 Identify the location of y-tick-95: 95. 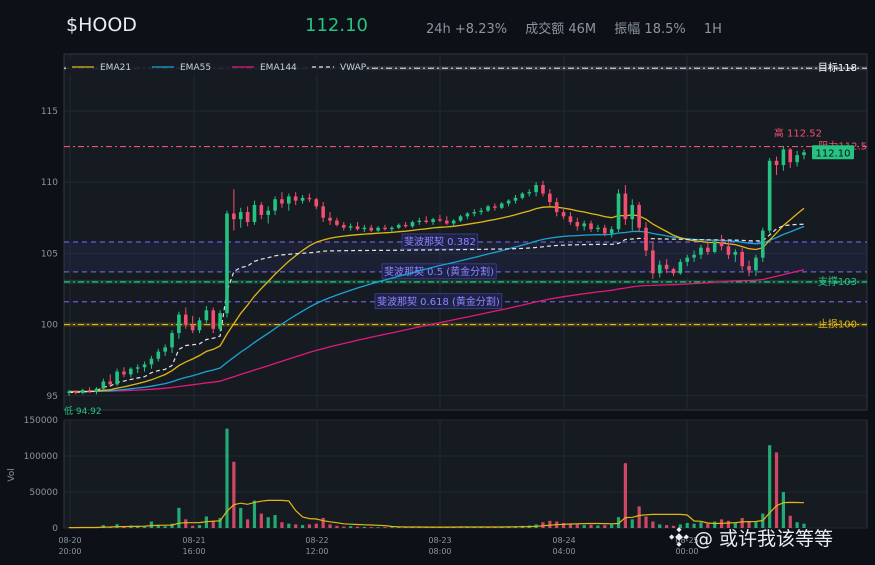
(52, 397).